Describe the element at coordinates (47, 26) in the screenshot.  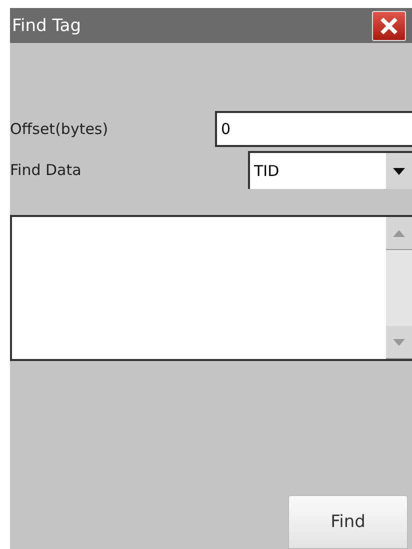
I see `window-title: Find Tag` at that location.